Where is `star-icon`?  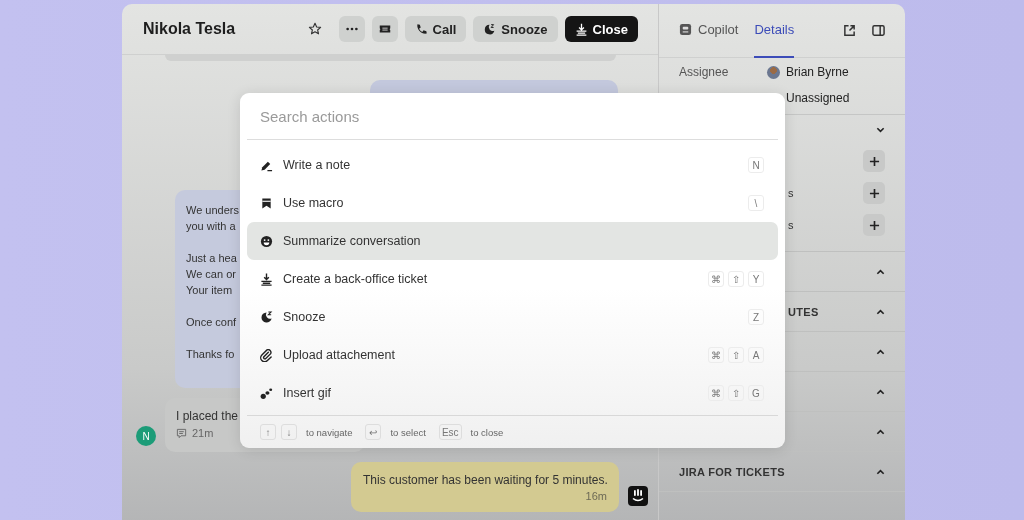 star-icon is located at coordinates (314, 29).